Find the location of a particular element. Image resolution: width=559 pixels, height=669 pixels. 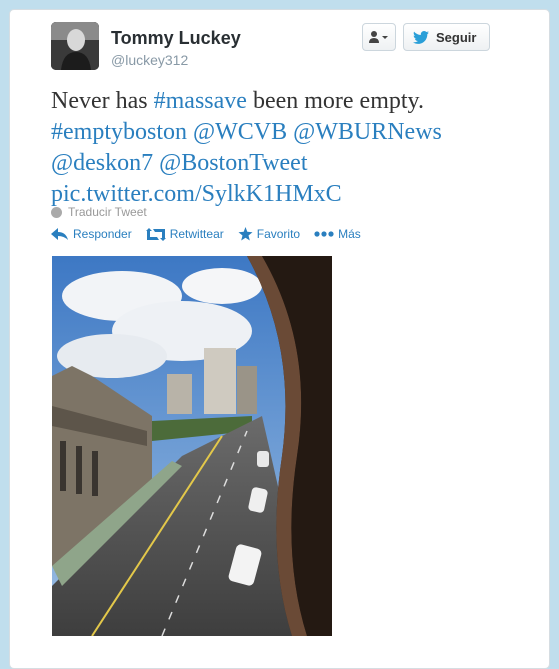

more-label: Más is located at coordinates (349, 234).